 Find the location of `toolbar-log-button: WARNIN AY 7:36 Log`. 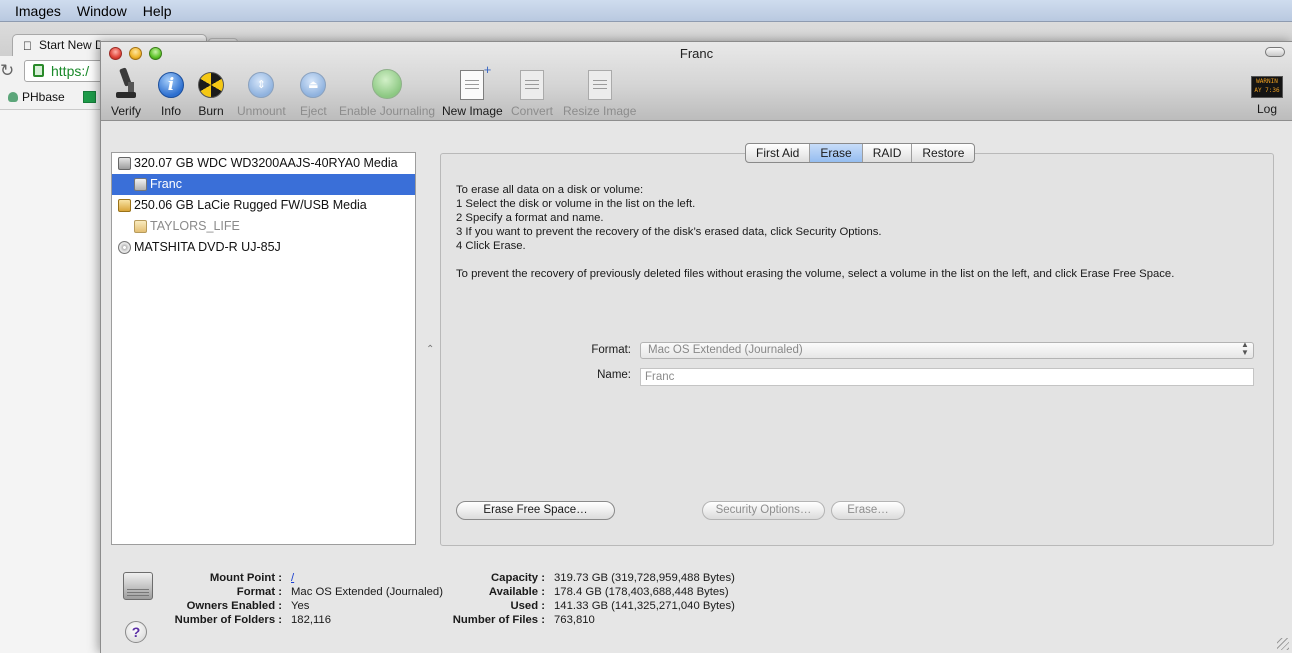

toolbar-log-button: WARNIN AY 7:36 Log is located at coordinates (1267, 92).